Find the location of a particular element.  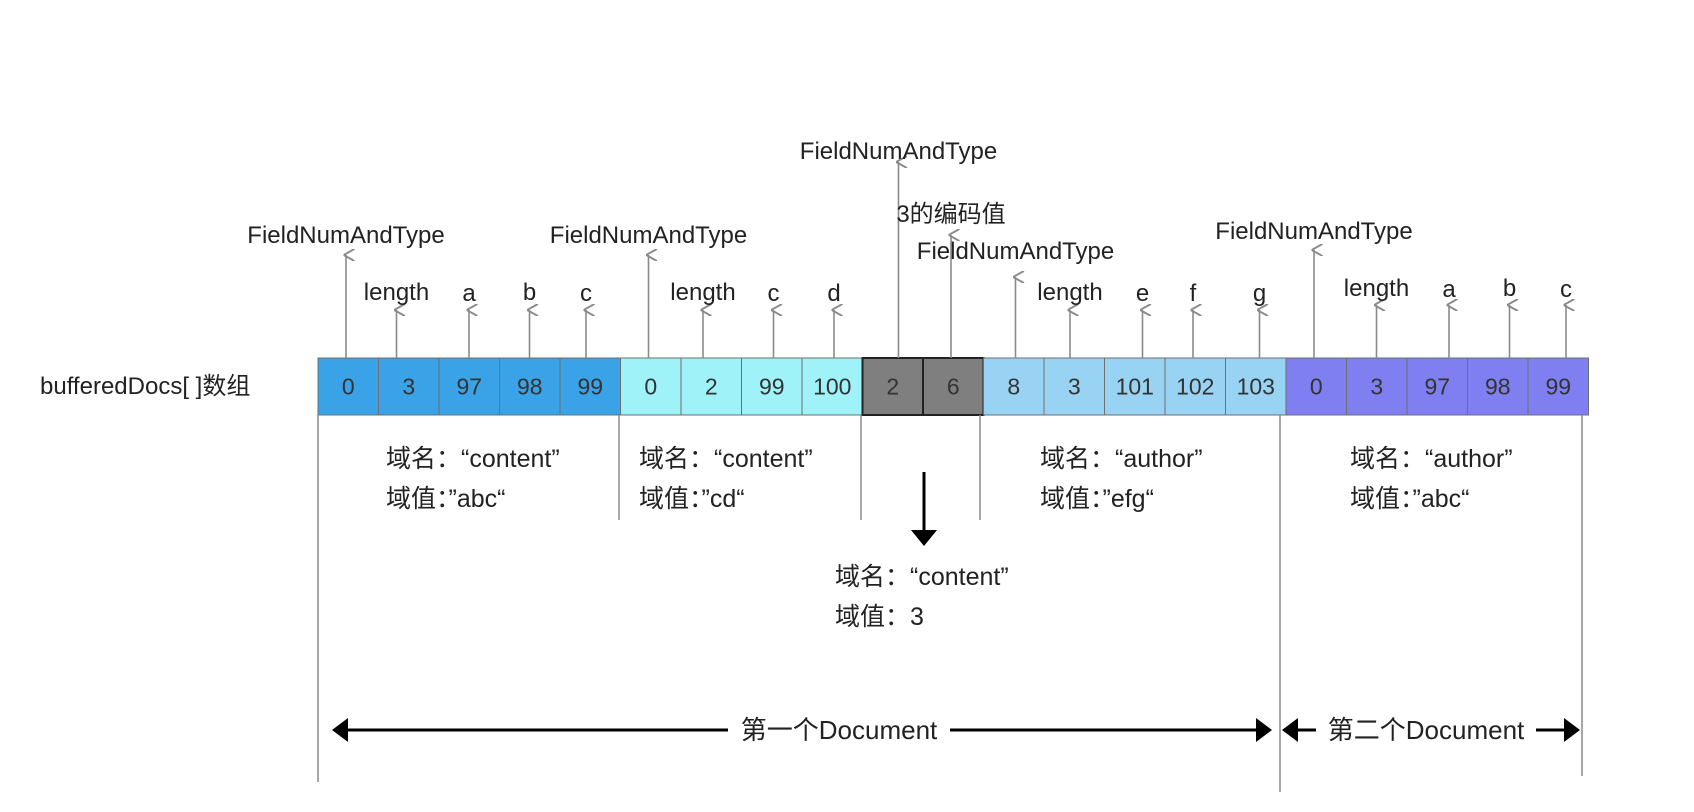

array-cell: 100 is located at coordinates (832, 386).